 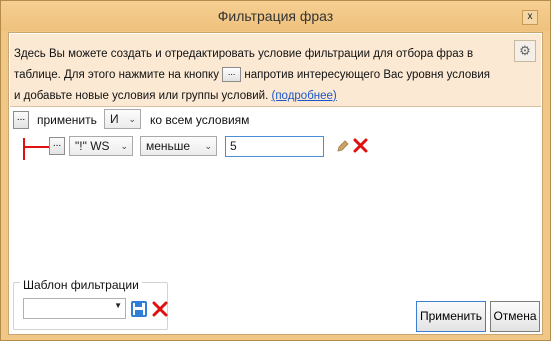 What do you see at coordinates (139, 309) in the screenshot?
I see `floppy-disk-icon` at bounding box center [139, 309].